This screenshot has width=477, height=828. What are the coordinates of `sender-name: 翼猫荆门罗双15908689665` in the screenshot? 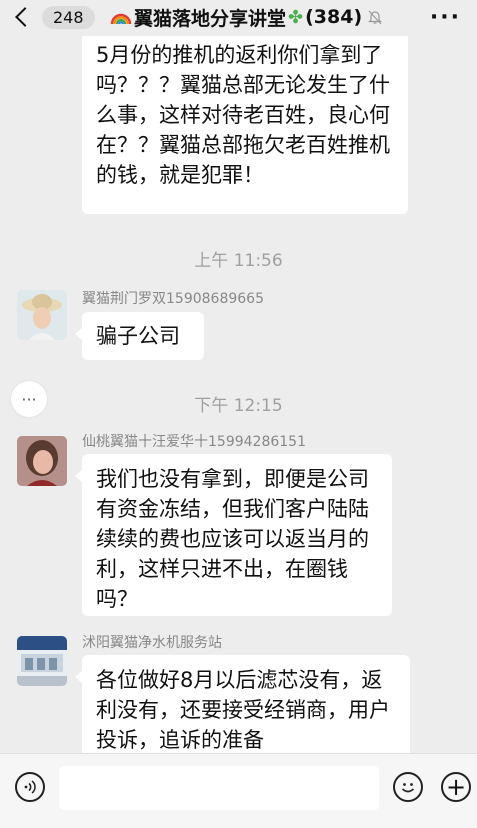 It's located at (173, 299).